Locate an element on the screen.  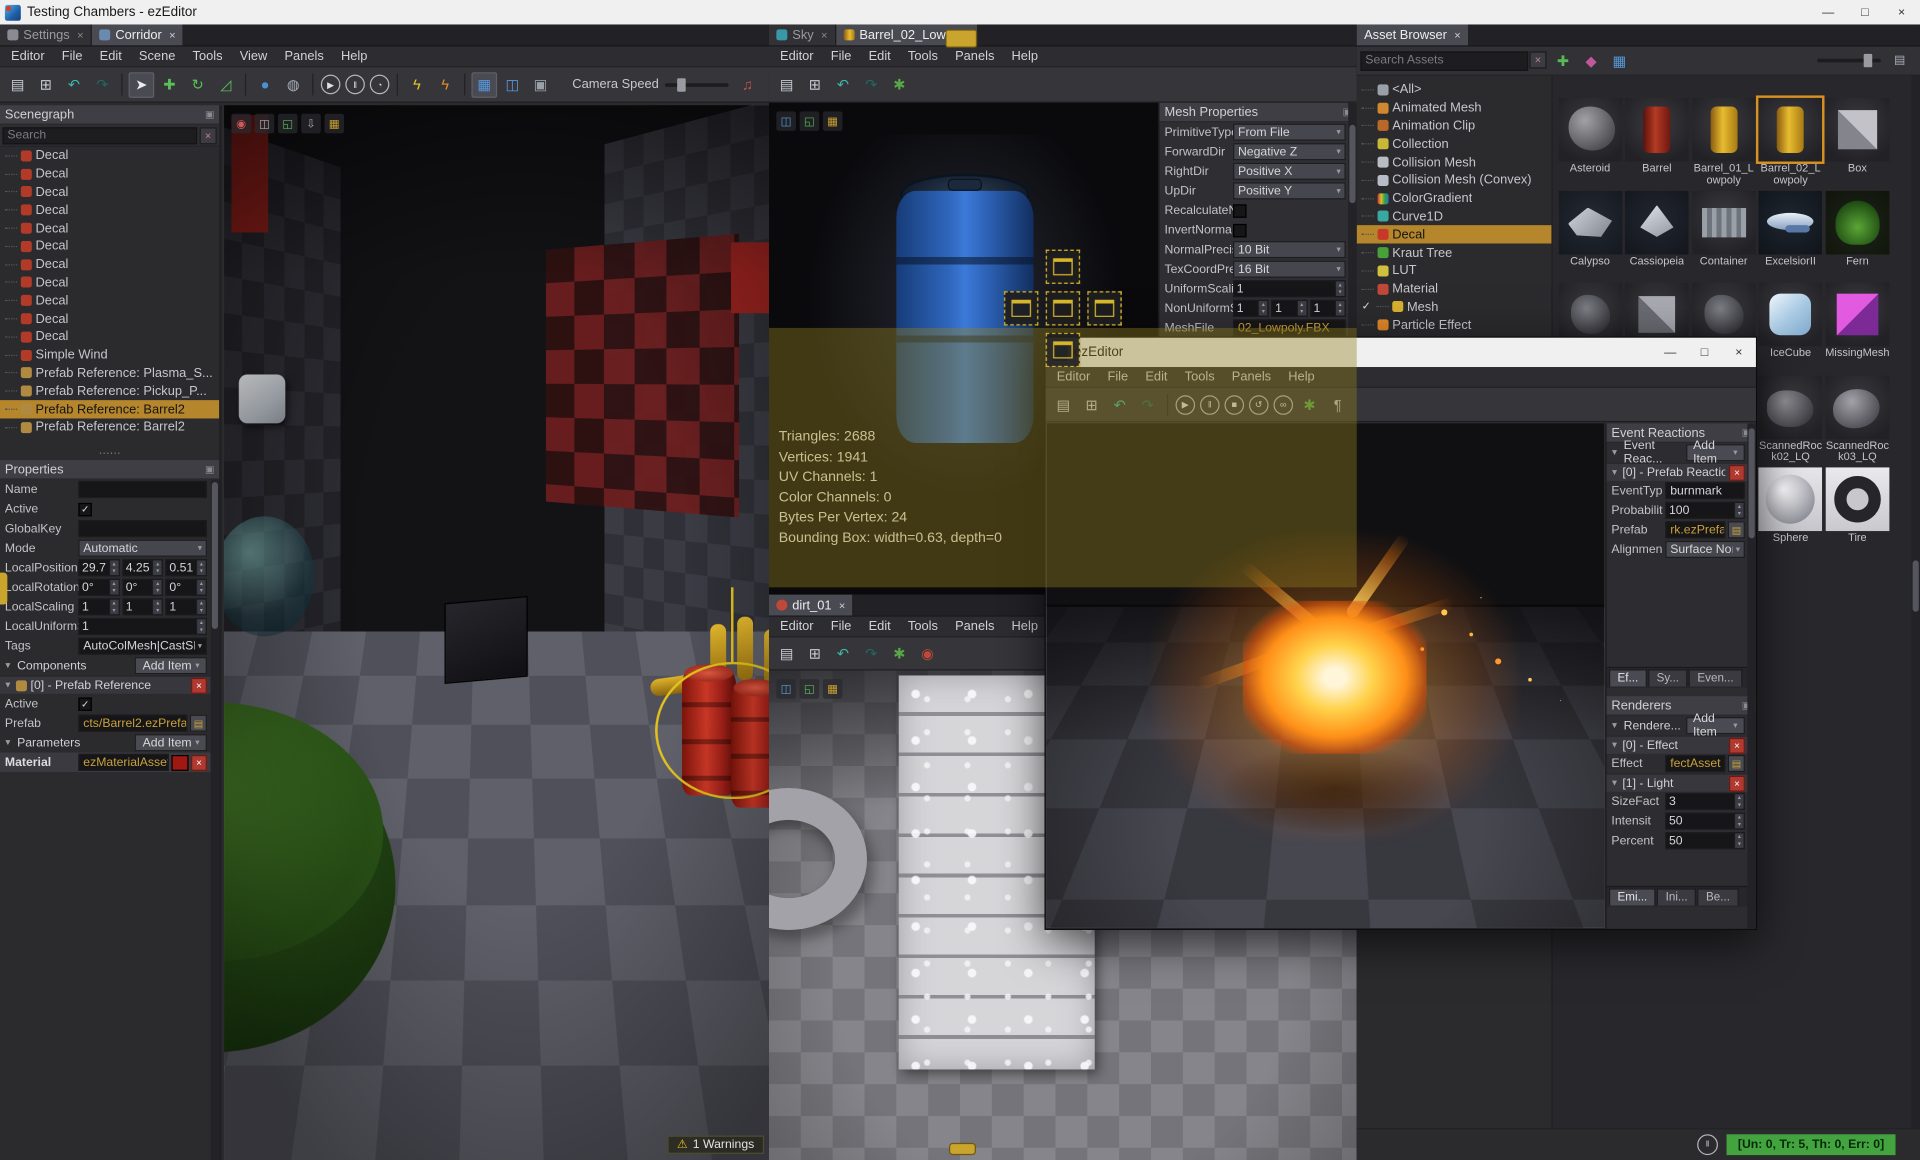
dropdown: AutoColMesh|CastShadow▾ is located at coordinates (142, 646).